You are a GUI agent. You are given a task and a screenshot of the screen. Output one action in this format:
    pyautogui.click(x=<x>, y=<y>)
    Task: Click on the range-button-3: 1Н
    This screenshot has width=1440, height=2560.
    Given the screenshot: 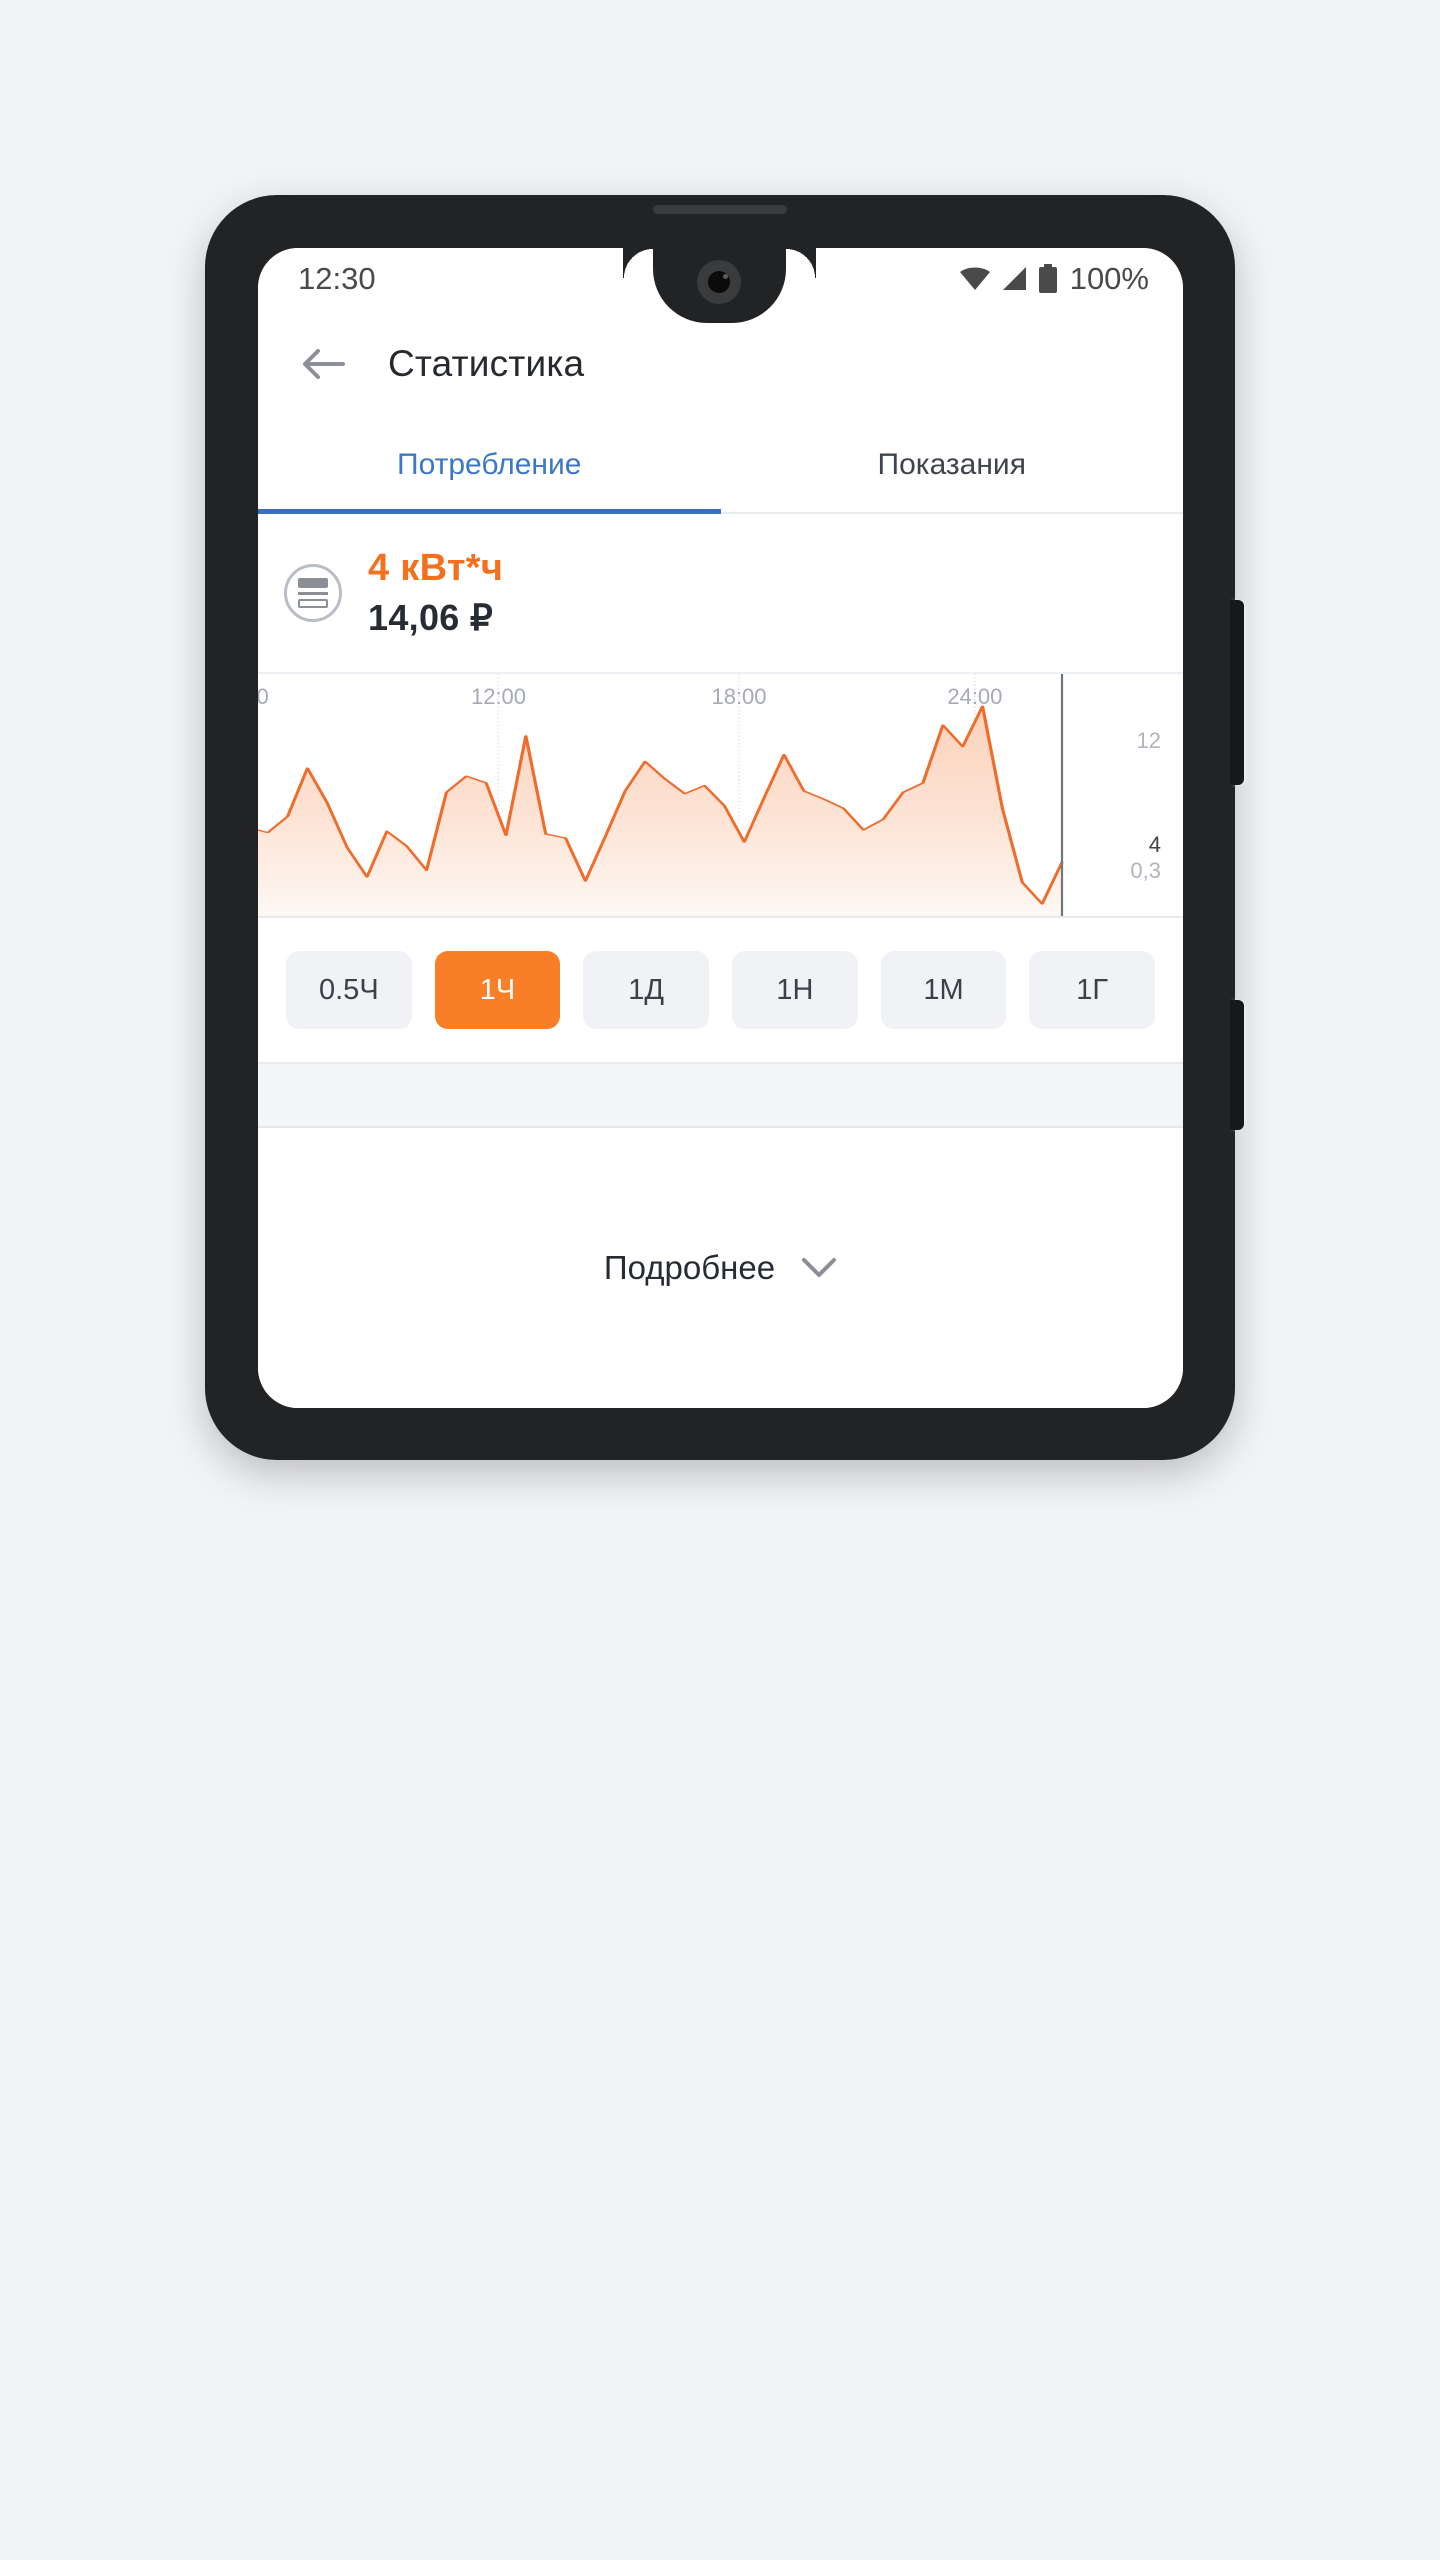 What is the action you would take?
    pyautogui.click(x=795, y=990)
    